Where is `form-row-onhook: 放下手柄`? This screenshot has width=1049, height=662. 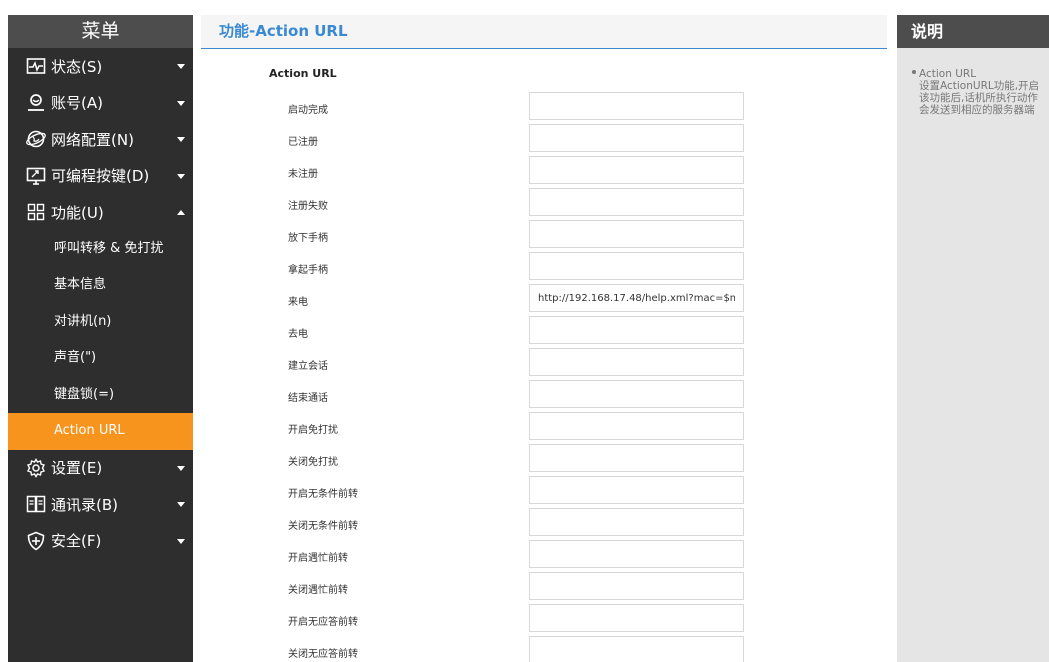 form-row-onhook: 放下手柄 is located at coordinates (544, 236).